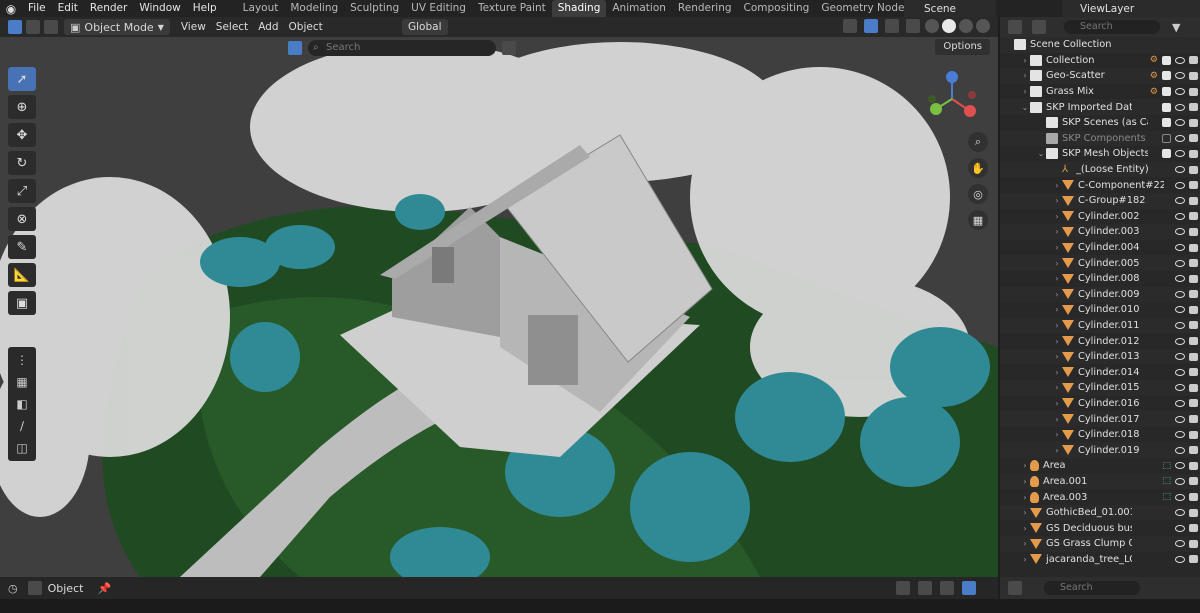 The image size is (1200, 613). I want to click on navigation-gizmo, so click(952, 99).